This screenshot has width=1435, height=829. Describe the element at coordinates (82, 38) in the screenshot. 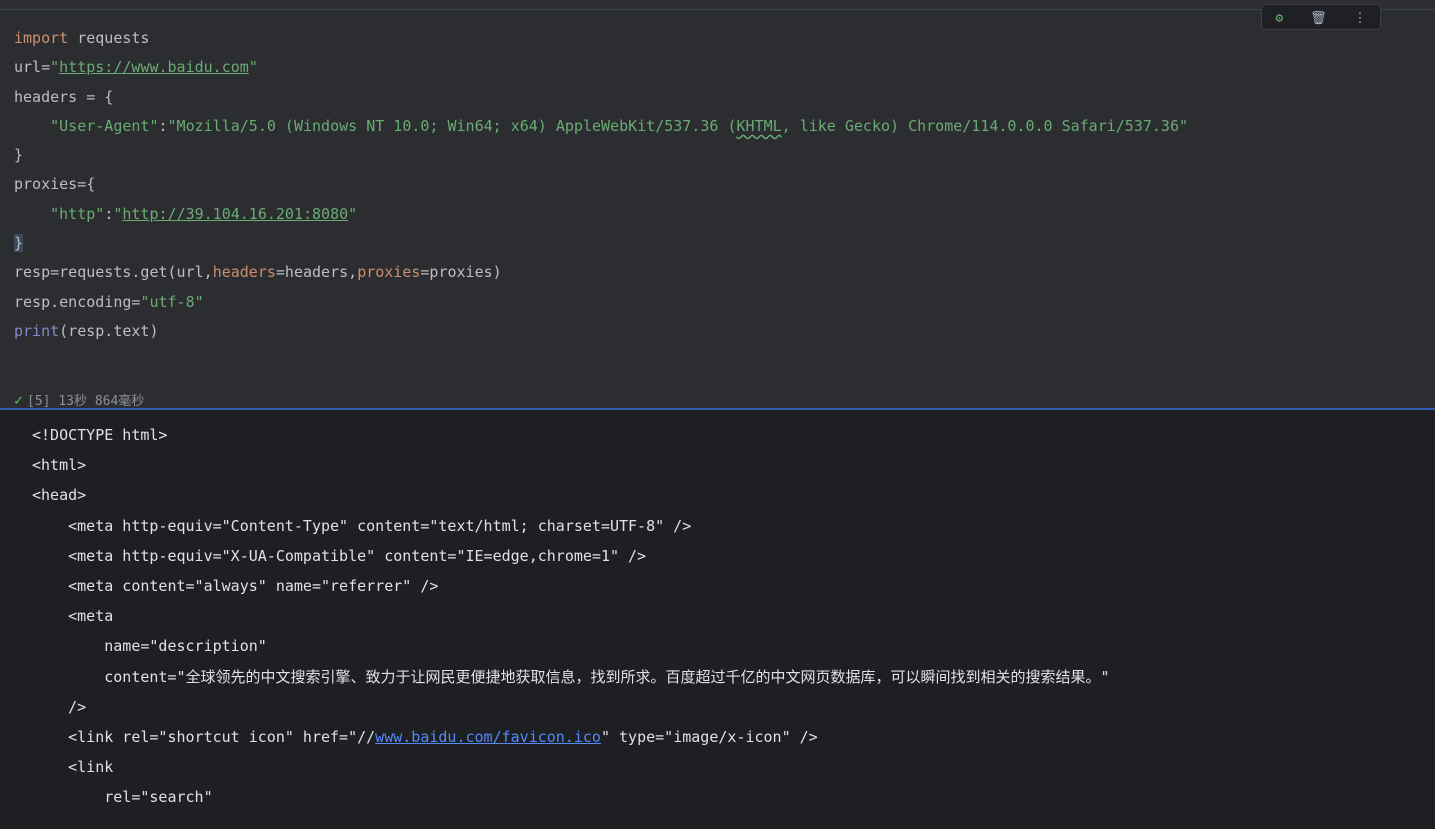

I see `code-line: import requests` at that location.